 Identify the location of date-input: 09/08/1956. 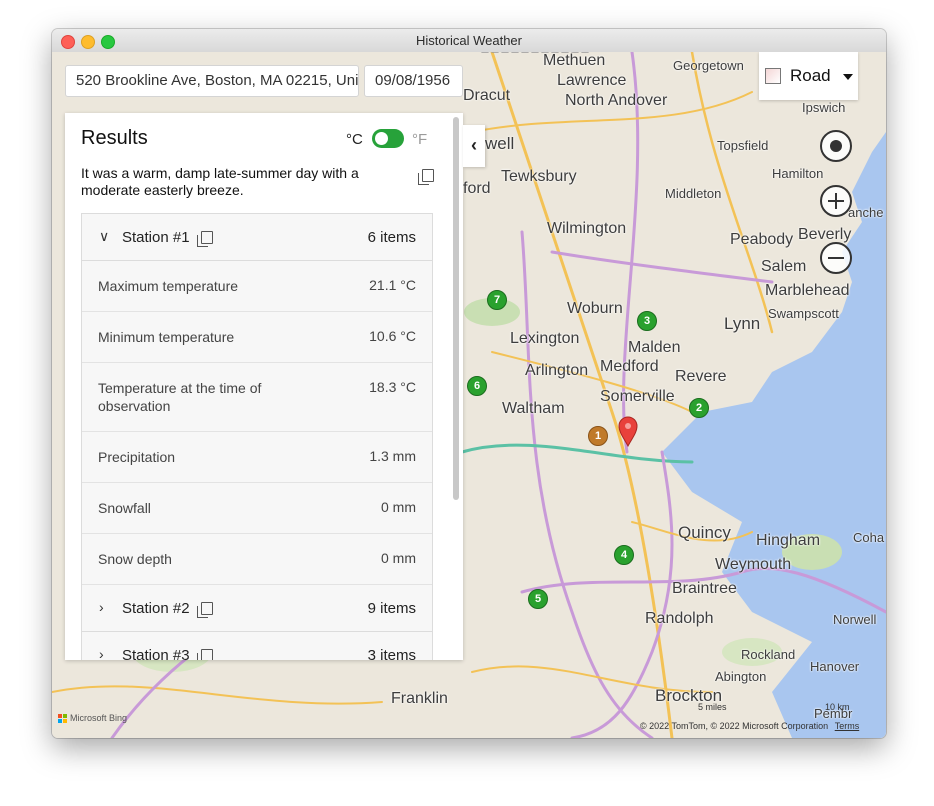
(413, 81).